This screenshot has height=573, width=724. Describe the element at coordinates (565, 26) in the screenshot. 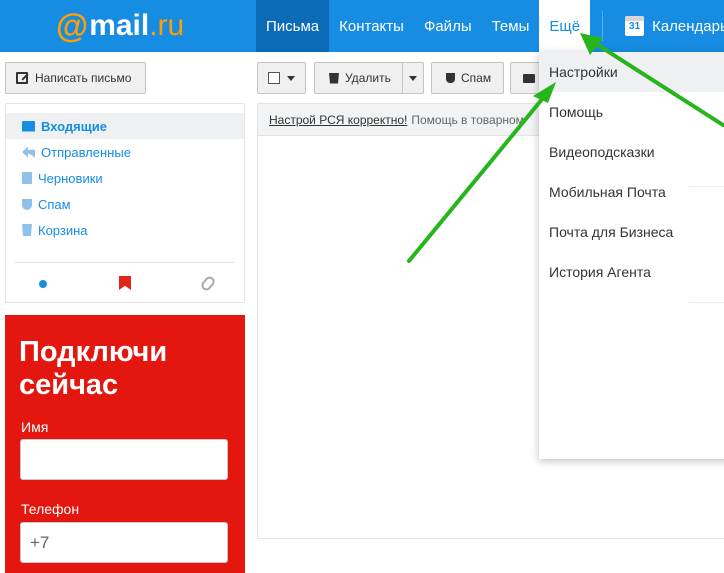

I see `nav-more: Ещё` at that location.